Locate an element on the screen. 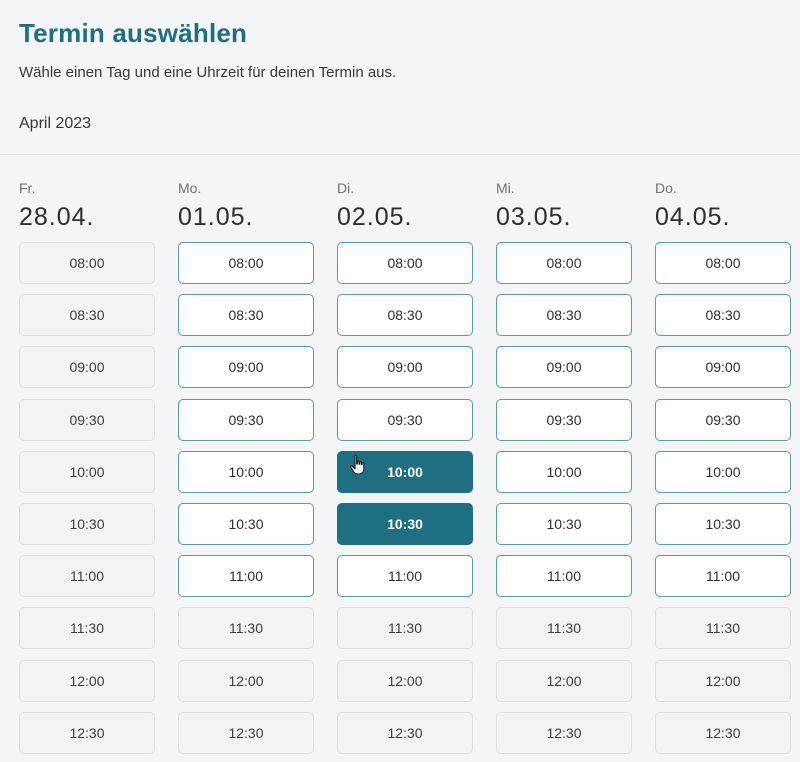 Image resolution: width=800 pixels, height=762 pixels. day-weekday: Di. is located at coordinates (346, 188).